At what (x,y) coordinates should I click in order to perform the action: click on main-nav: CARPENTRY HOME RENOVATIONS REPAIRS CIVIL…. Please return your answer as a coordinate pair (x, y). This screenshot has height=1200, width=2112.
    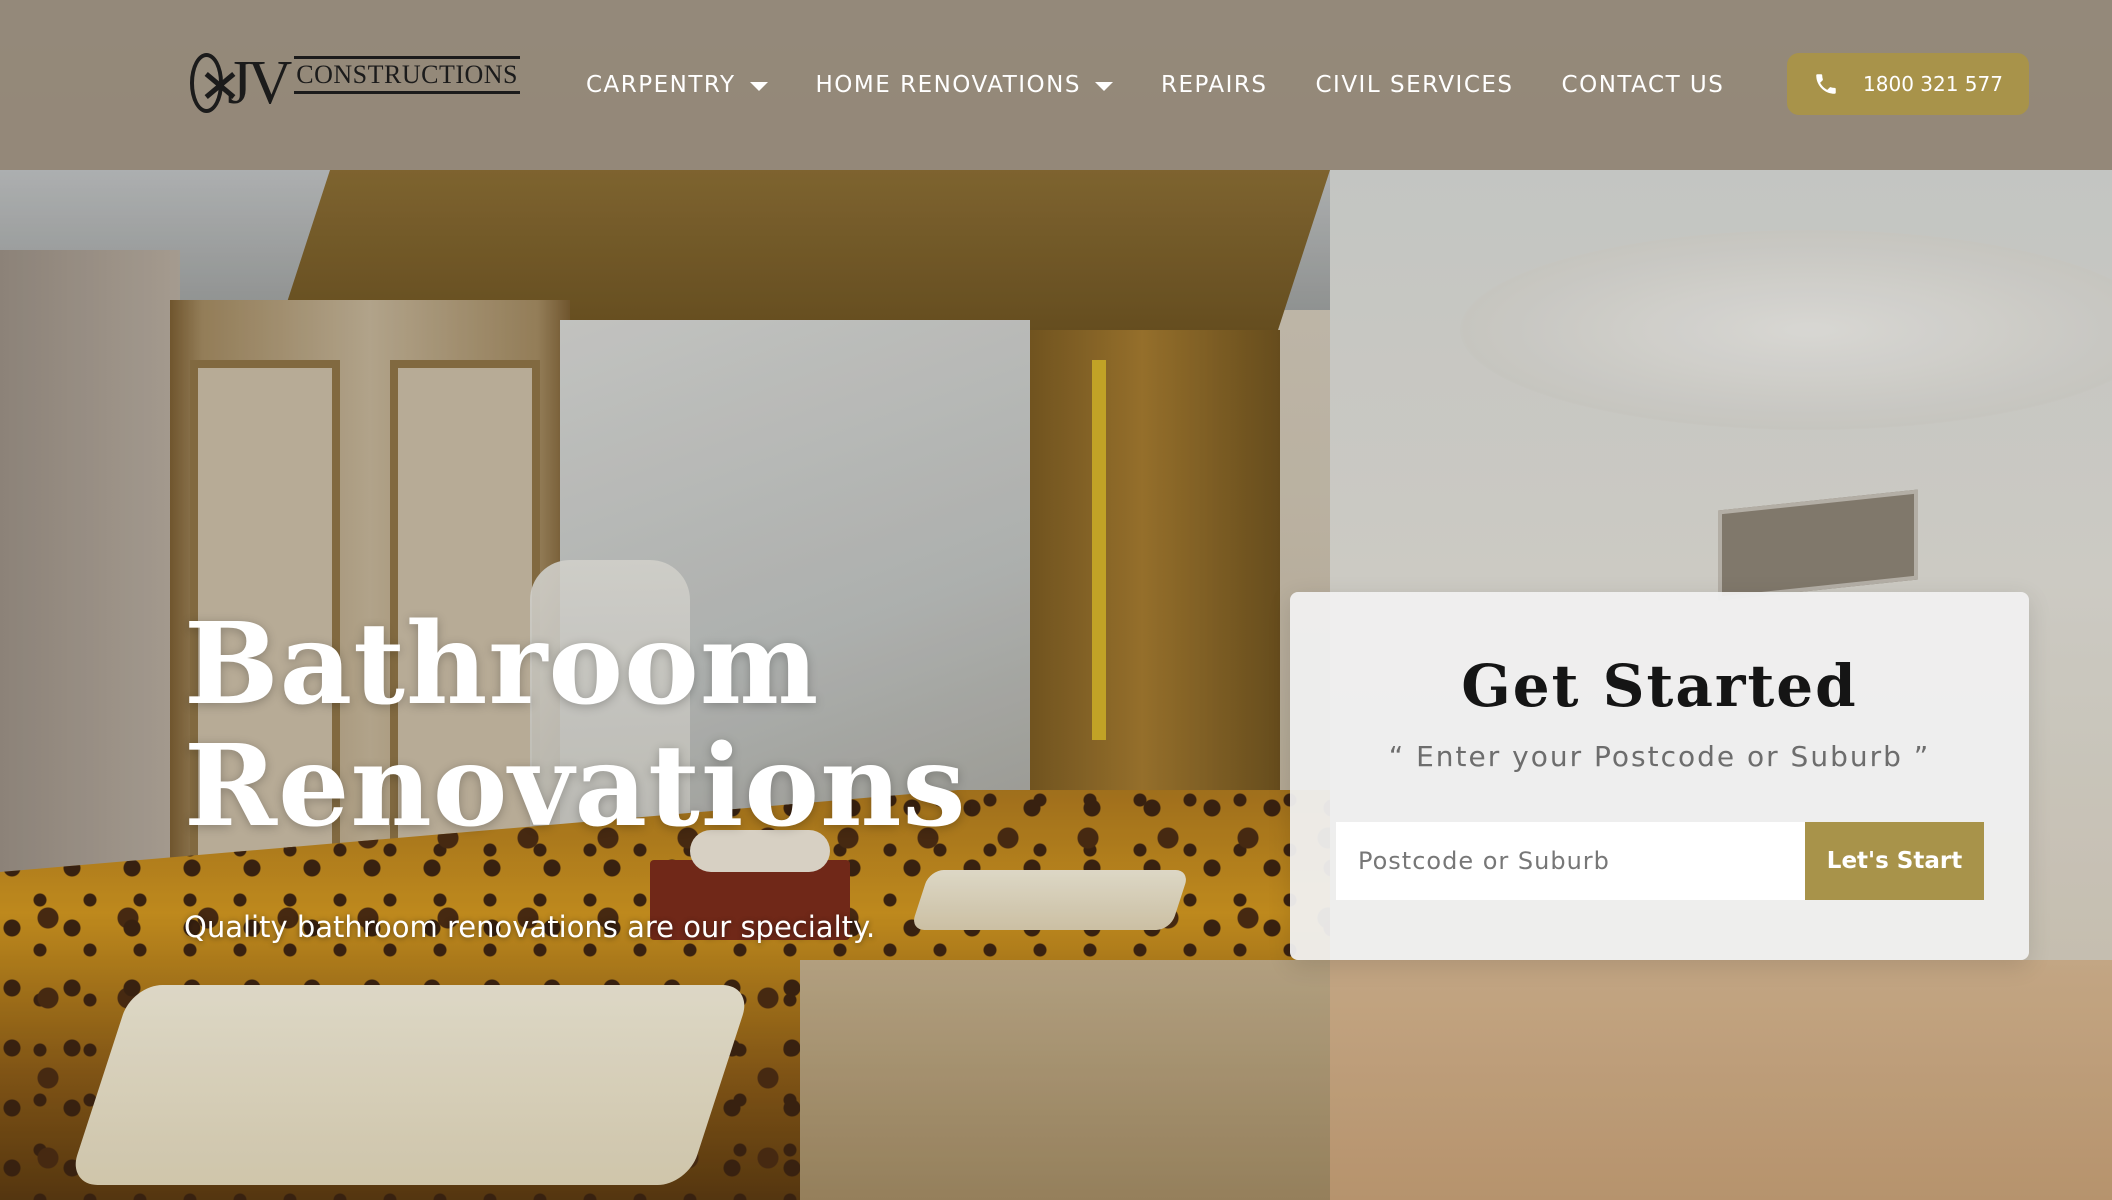
    Looking at the image, I should click on (1179, 85).